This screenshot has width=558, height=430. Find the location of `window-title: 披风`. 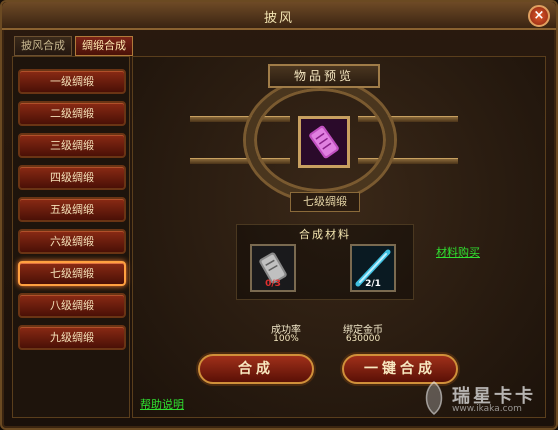

window-title: 披风 is located at coordinates (278, 18).